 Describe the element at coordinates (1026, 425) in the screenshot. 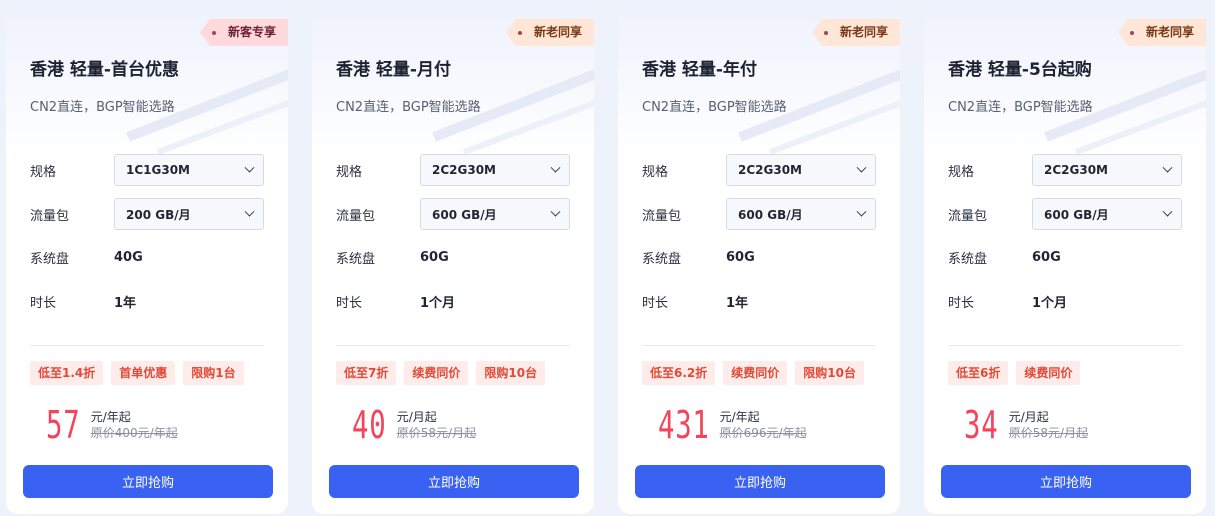

I see `price-block: 34 元/月起 原价58元/月起` at that location.